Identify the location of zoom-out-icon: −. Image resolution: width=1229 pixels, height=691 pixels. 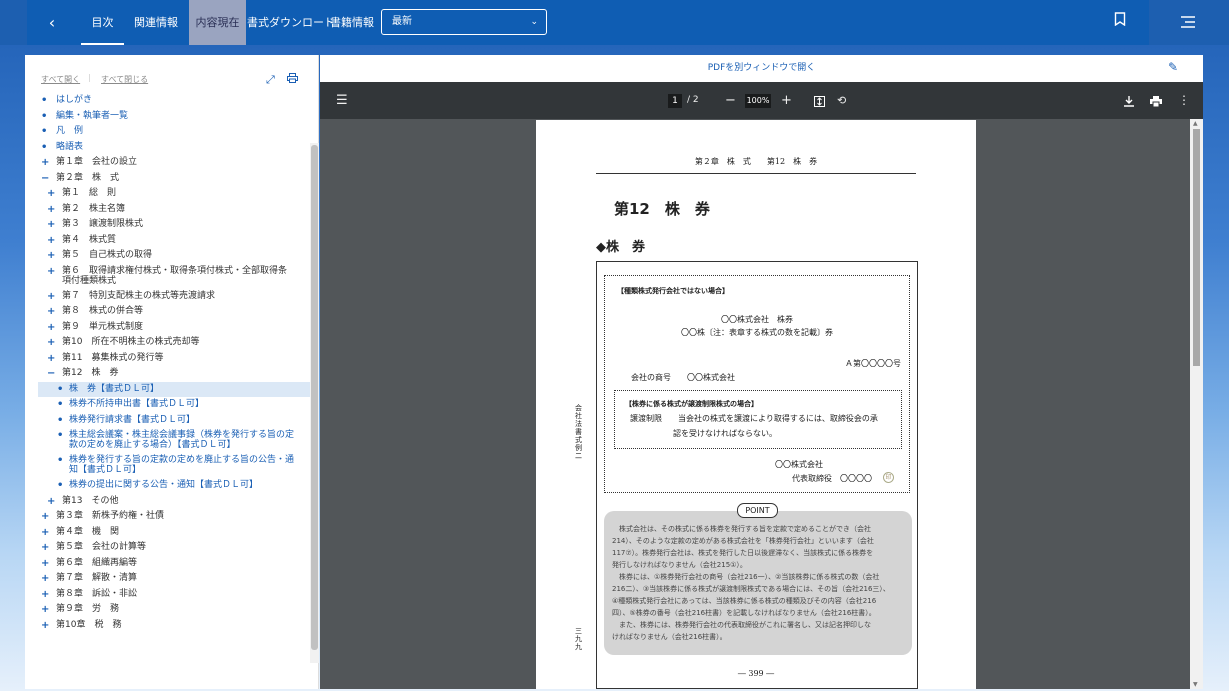
(730, 100).